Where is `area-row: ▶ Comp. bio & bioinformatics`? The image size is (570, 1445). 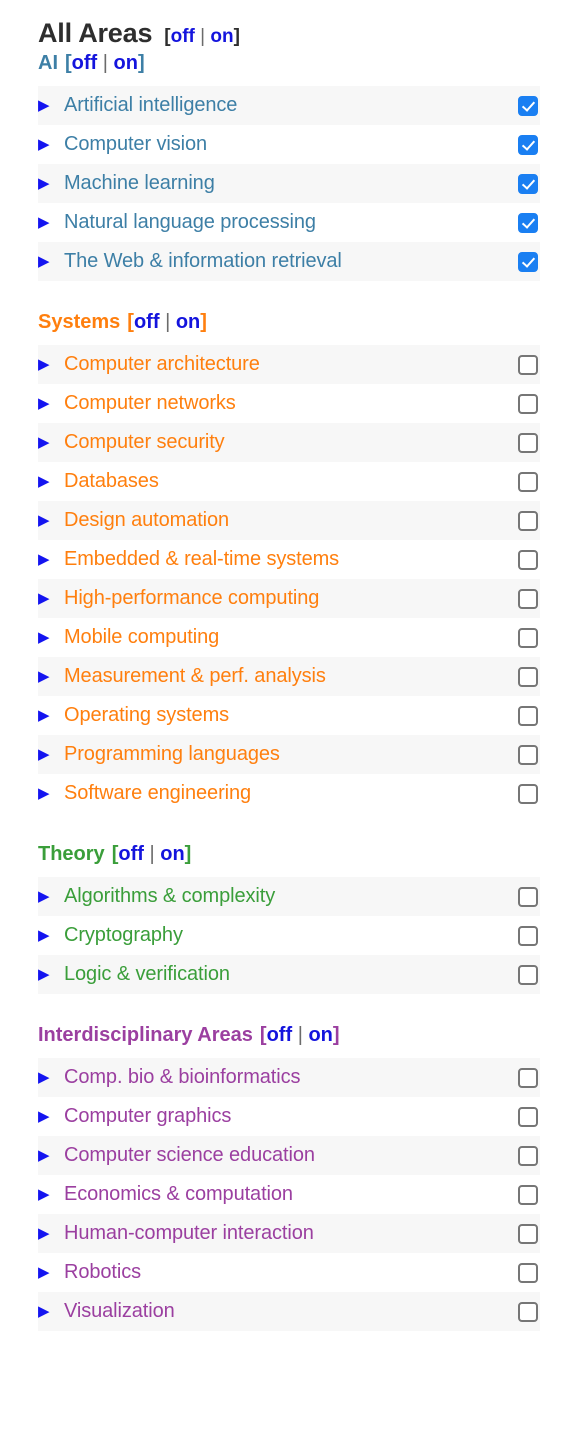
area-row: ▶ Comp. bio & bioinformatics is located at coordinates (289, 1077).